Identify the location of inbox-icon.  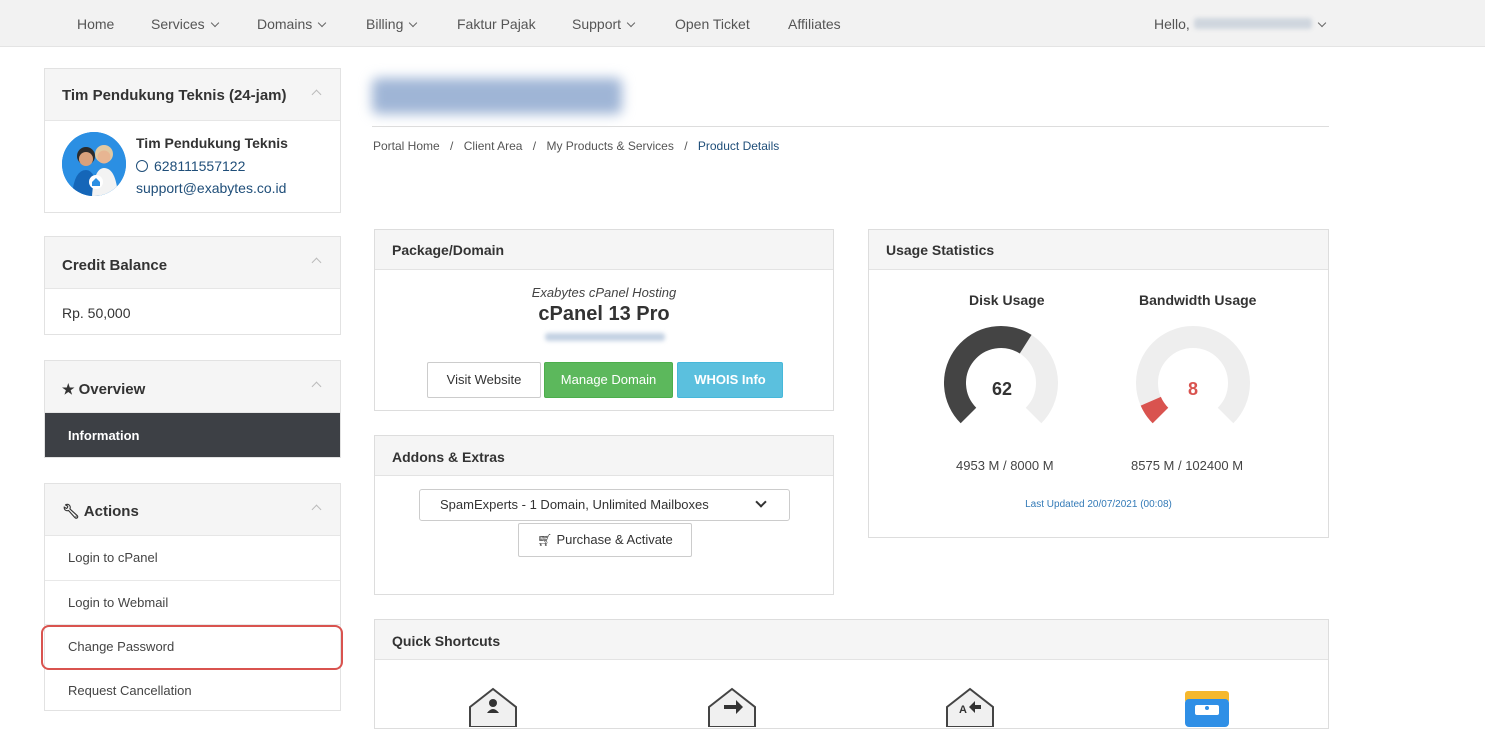
(1207, 709).